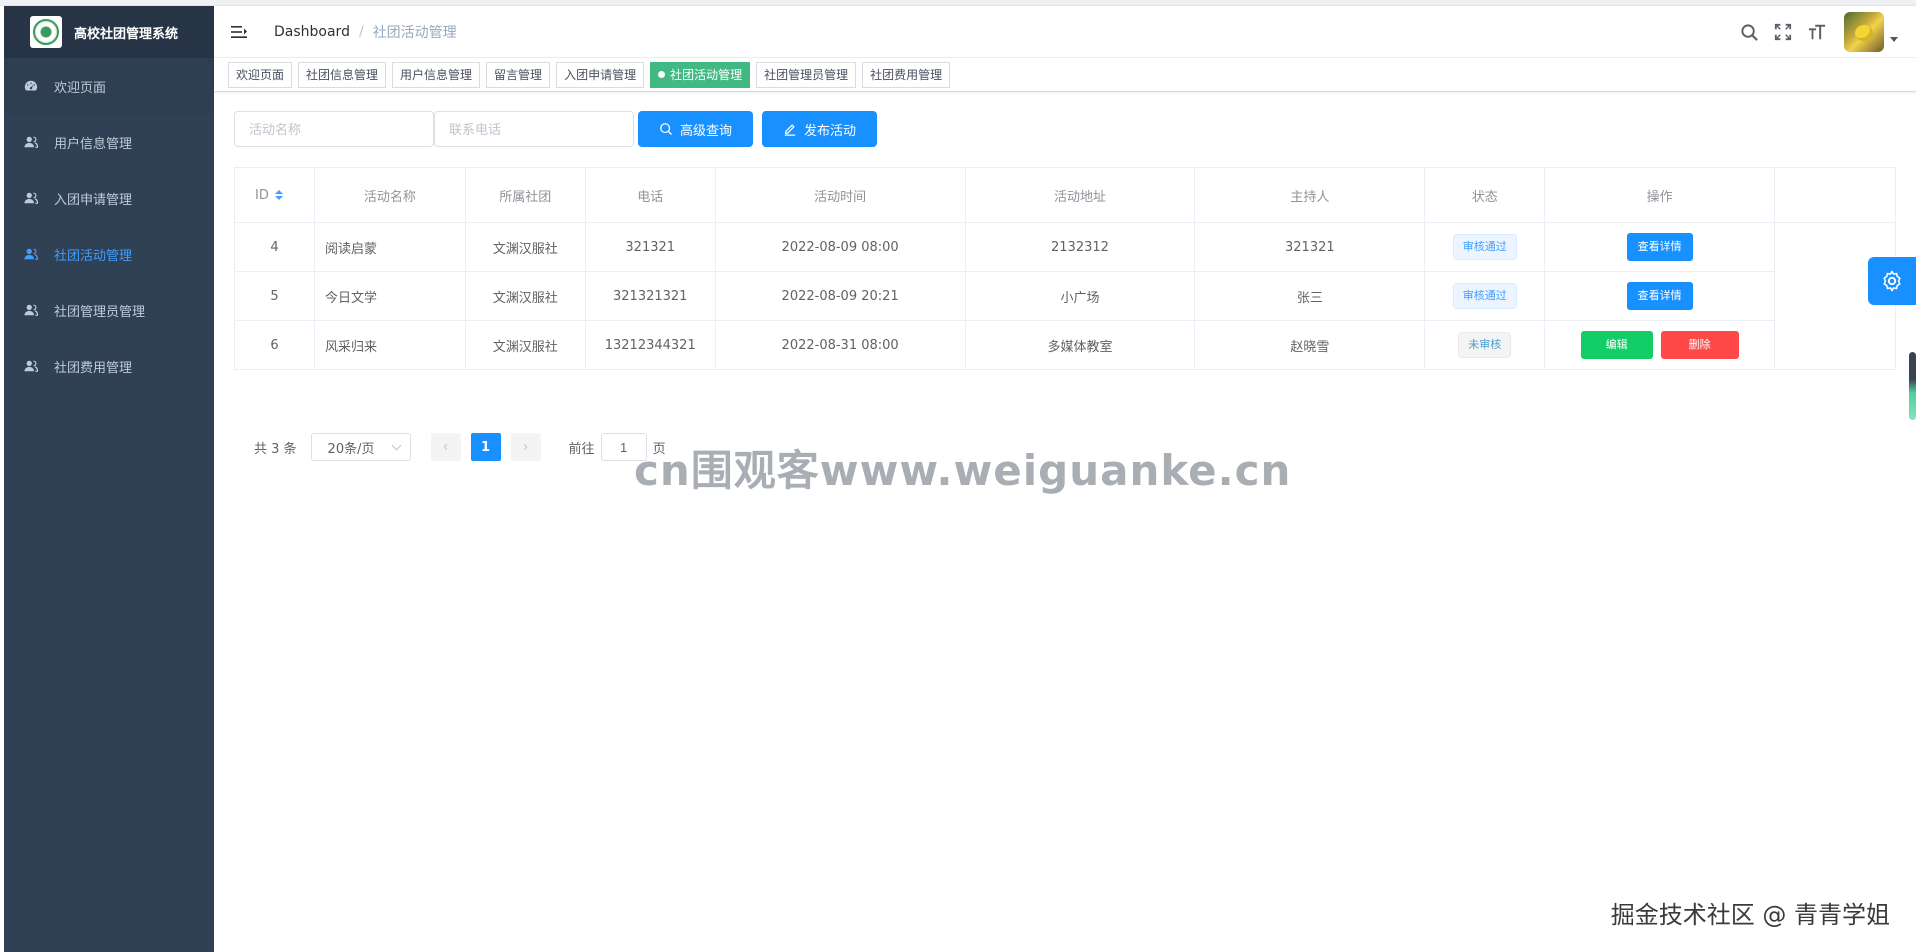 The width and height of the screenshot is (1916, 952). Describe the element at coordinates (436, 74) in the screenshot. I see `tag-user-info: 用户信息管理` at that location.